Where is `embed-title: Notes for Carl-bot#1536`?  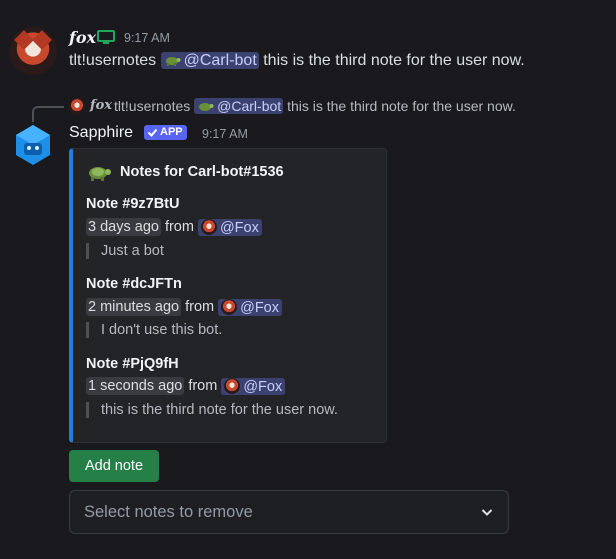 embed-title: Notes for Carl-bot#1536 is located at coordinates (185, 172).